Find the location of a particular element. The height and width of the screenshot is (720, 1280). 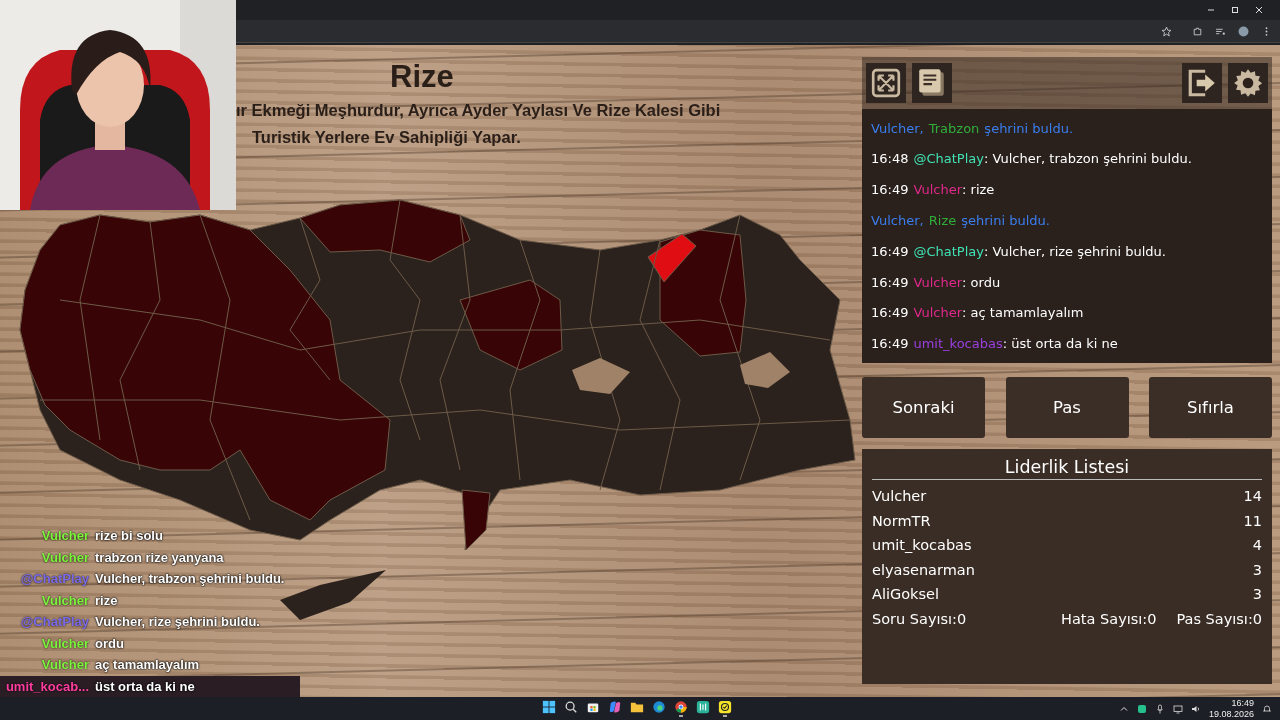

notification-icon is located at coordinates (1267, 708).